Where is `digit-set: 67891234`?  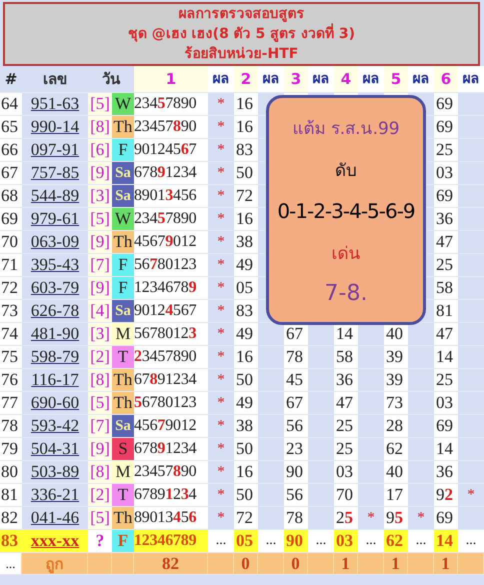 digit-set: 67891234 is located at coordinates (171, 449).